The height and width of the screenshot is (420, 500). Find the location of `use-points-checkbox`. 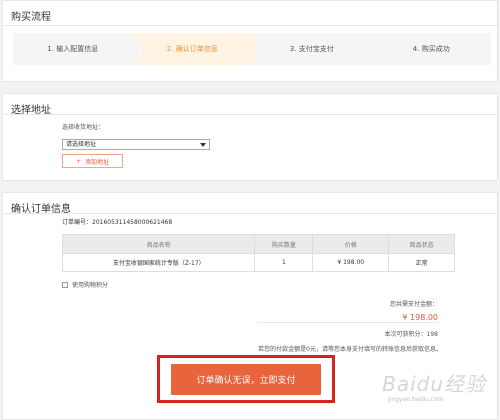

use-points-checkbox is located at coordinates (65, 284).